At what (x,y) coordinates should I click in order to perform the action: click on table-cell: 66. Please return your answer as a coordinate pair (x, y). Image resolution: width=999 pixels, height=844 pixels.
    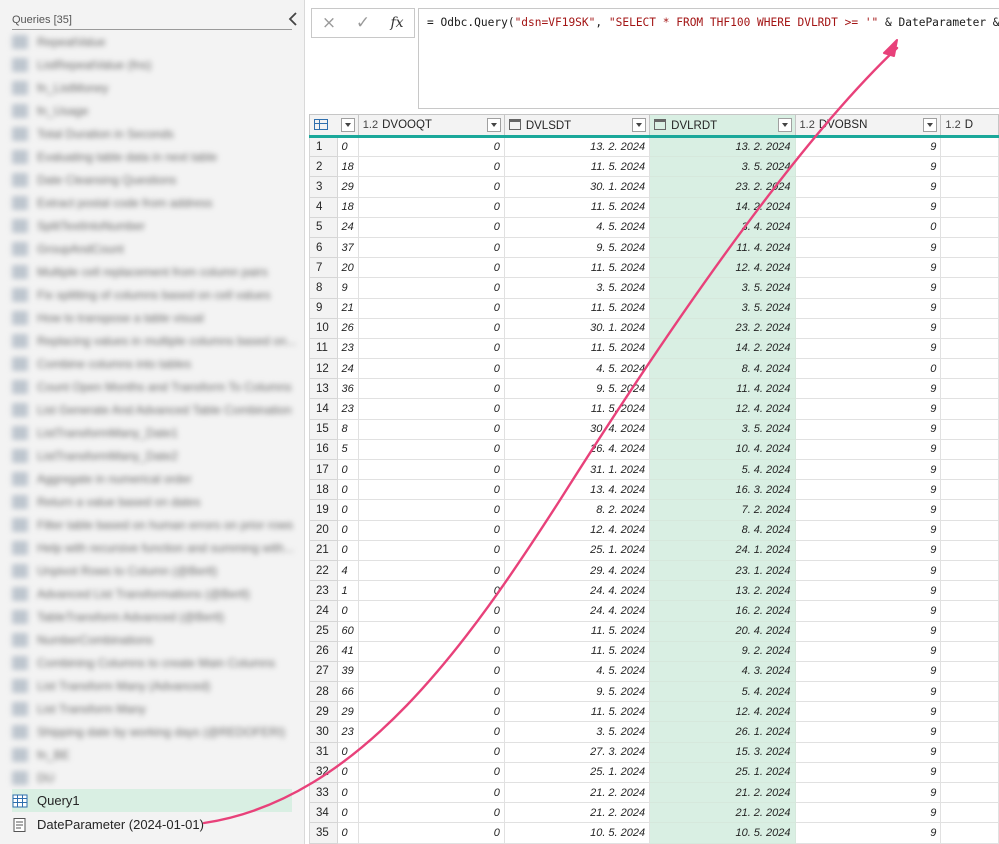
    Looking at the image, I should click on (347, 692).